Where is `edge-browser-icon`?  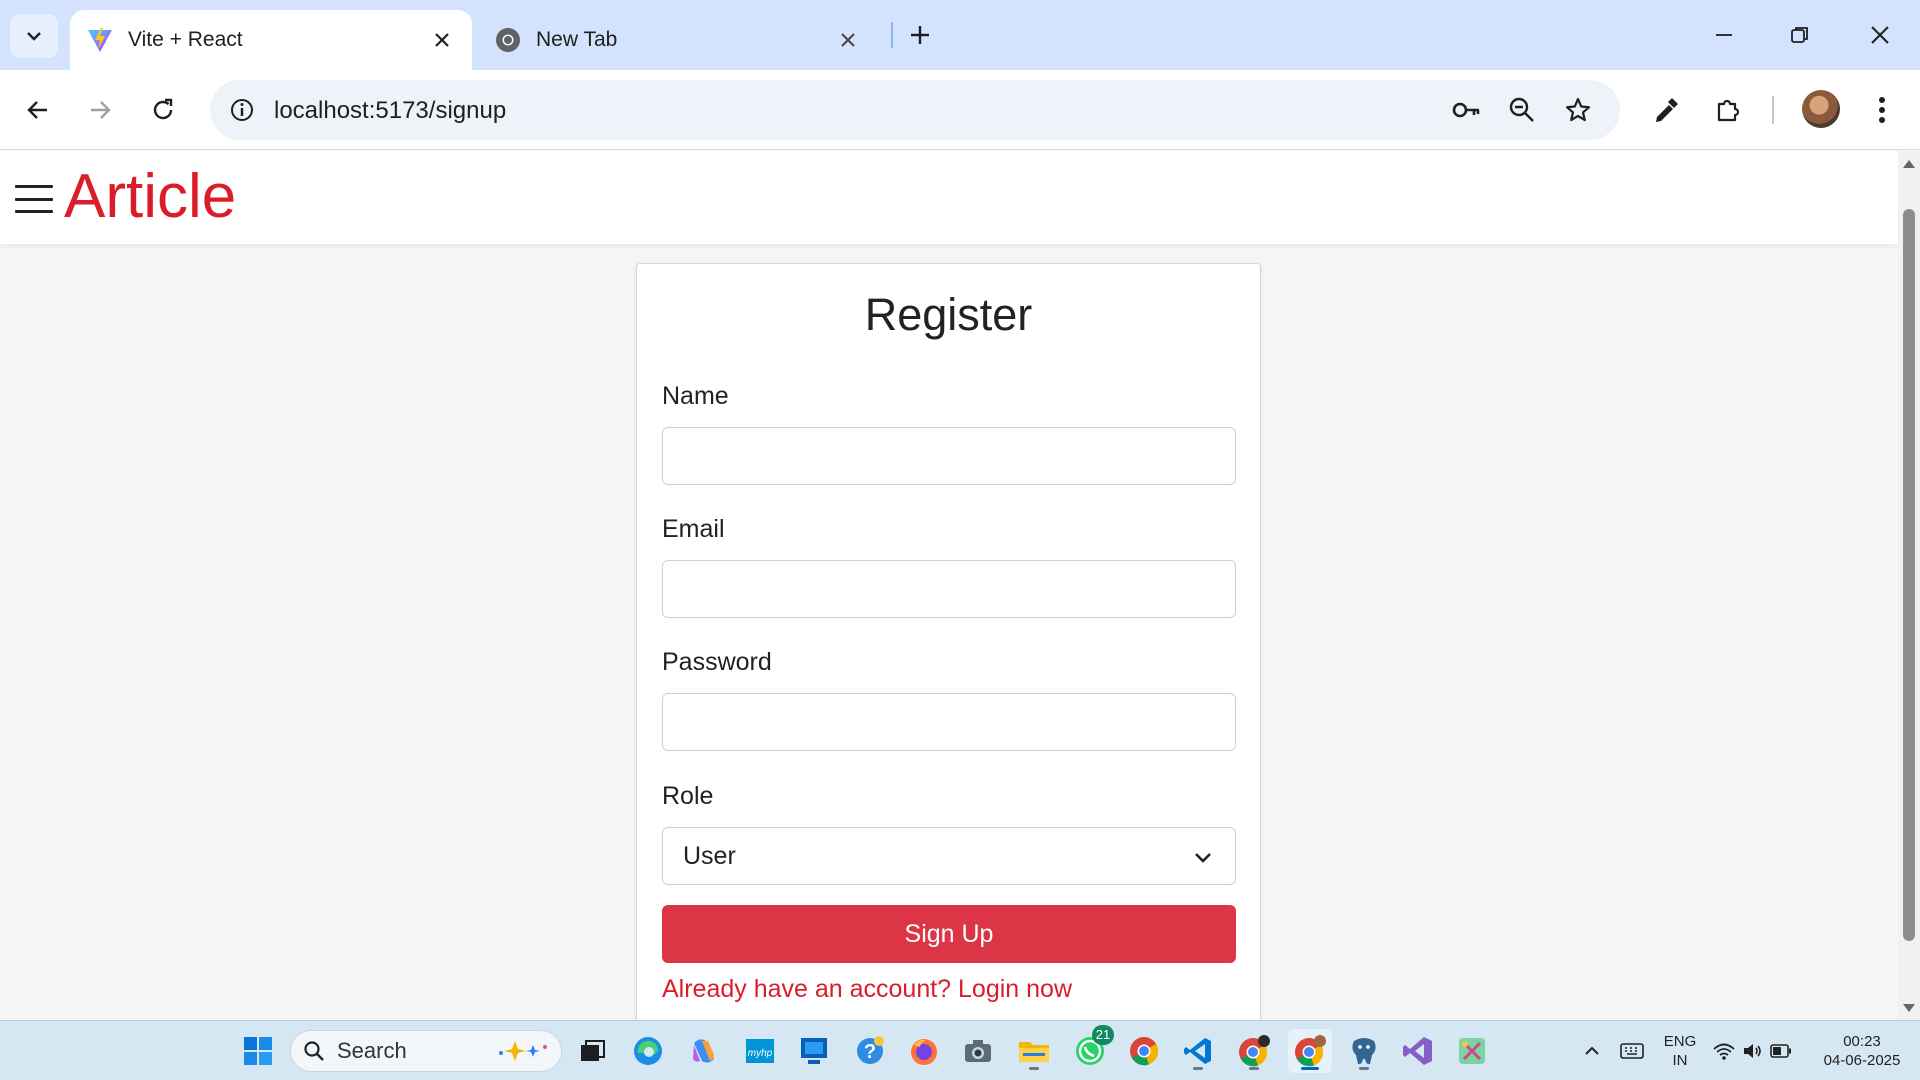 edge-browser-icon is located at coordinates (648, 1051).